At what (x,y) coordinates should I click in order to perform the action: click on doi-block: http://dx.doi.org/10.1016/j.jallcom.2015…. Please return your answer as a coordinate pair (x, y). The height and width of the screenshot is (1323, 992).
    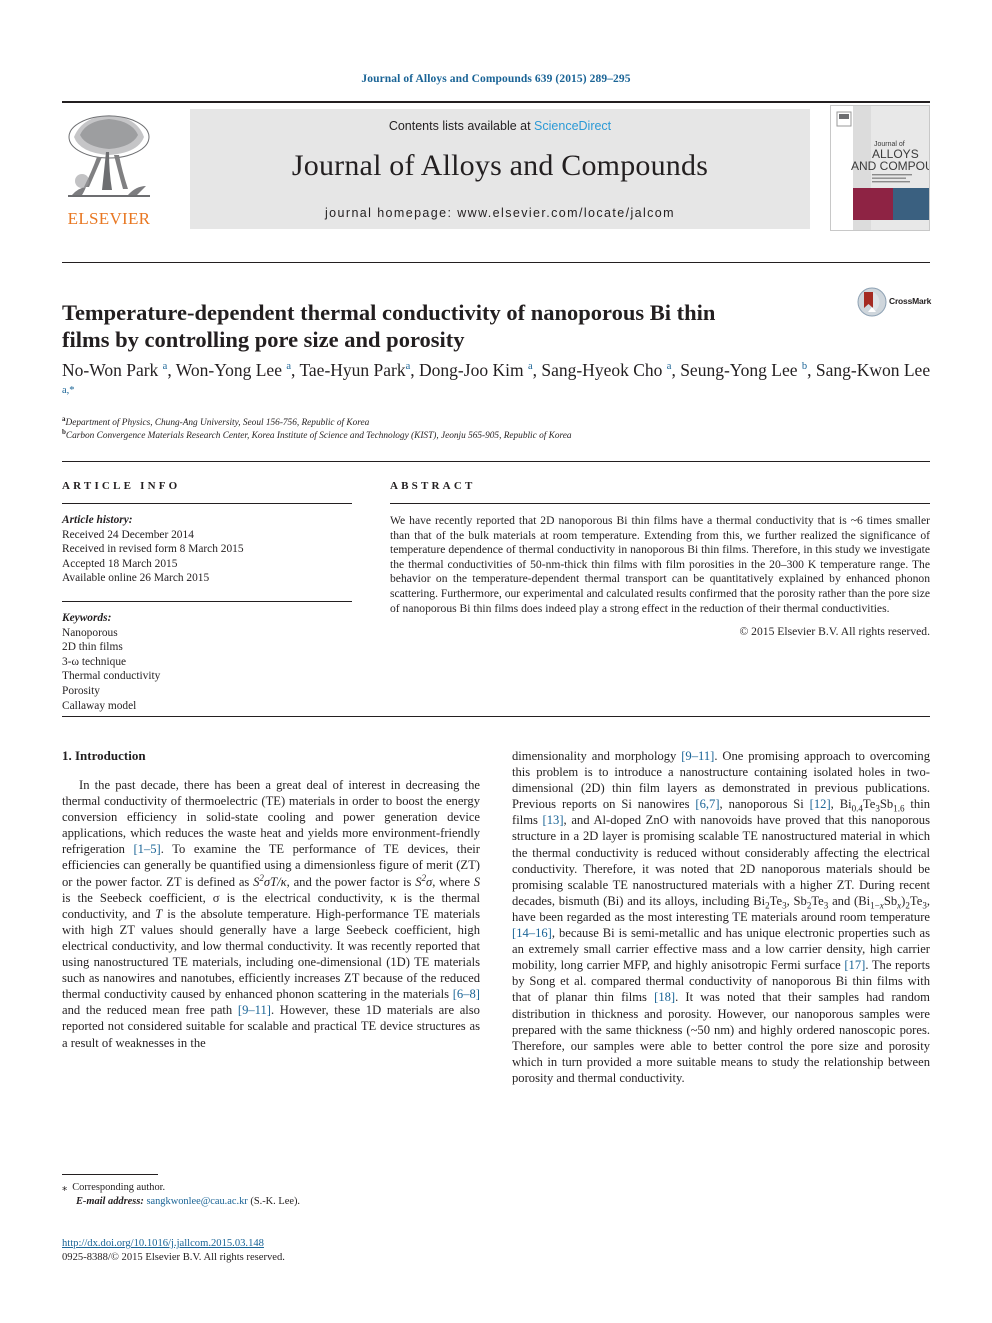
    Looking at the image, I should click on (277, 1250).